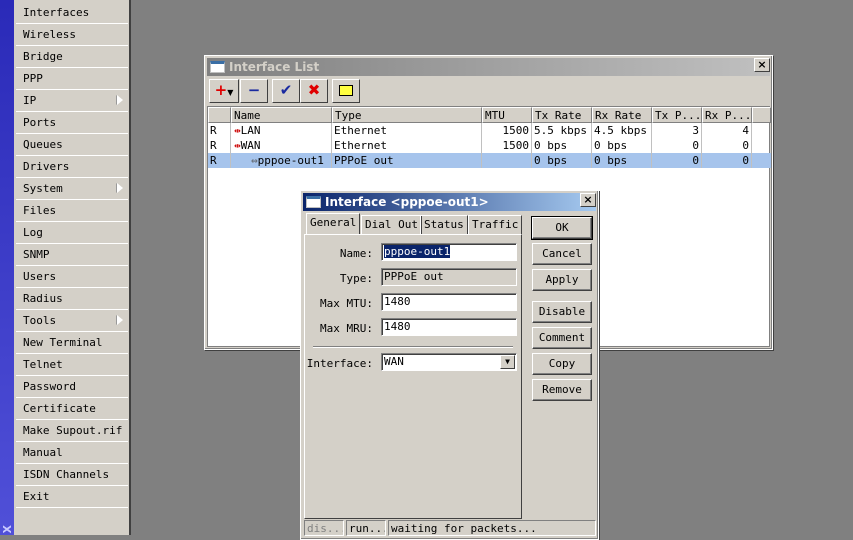 The height and width of the screenshot is (540, 853). What do you see at coordinates (72, 167) in the screenshot?
I see `menu-item-drivers: Drivers` at bounding box center [72, 167].